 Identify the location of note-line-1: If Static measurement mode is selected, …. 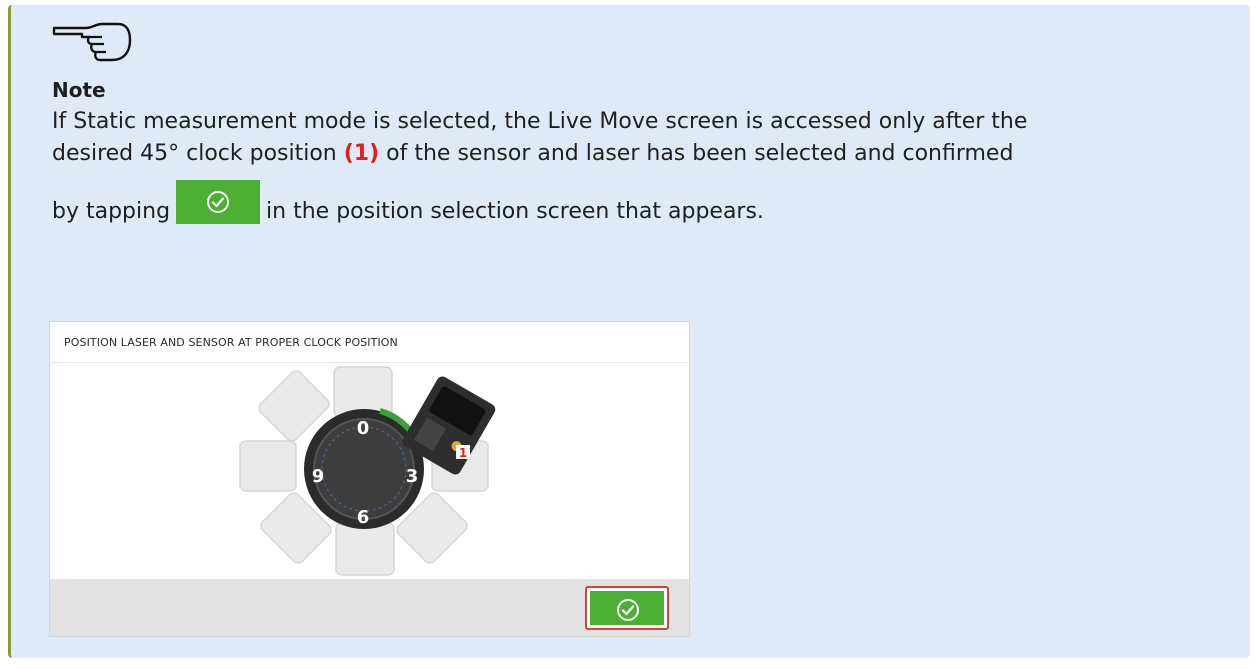
(540, 121).